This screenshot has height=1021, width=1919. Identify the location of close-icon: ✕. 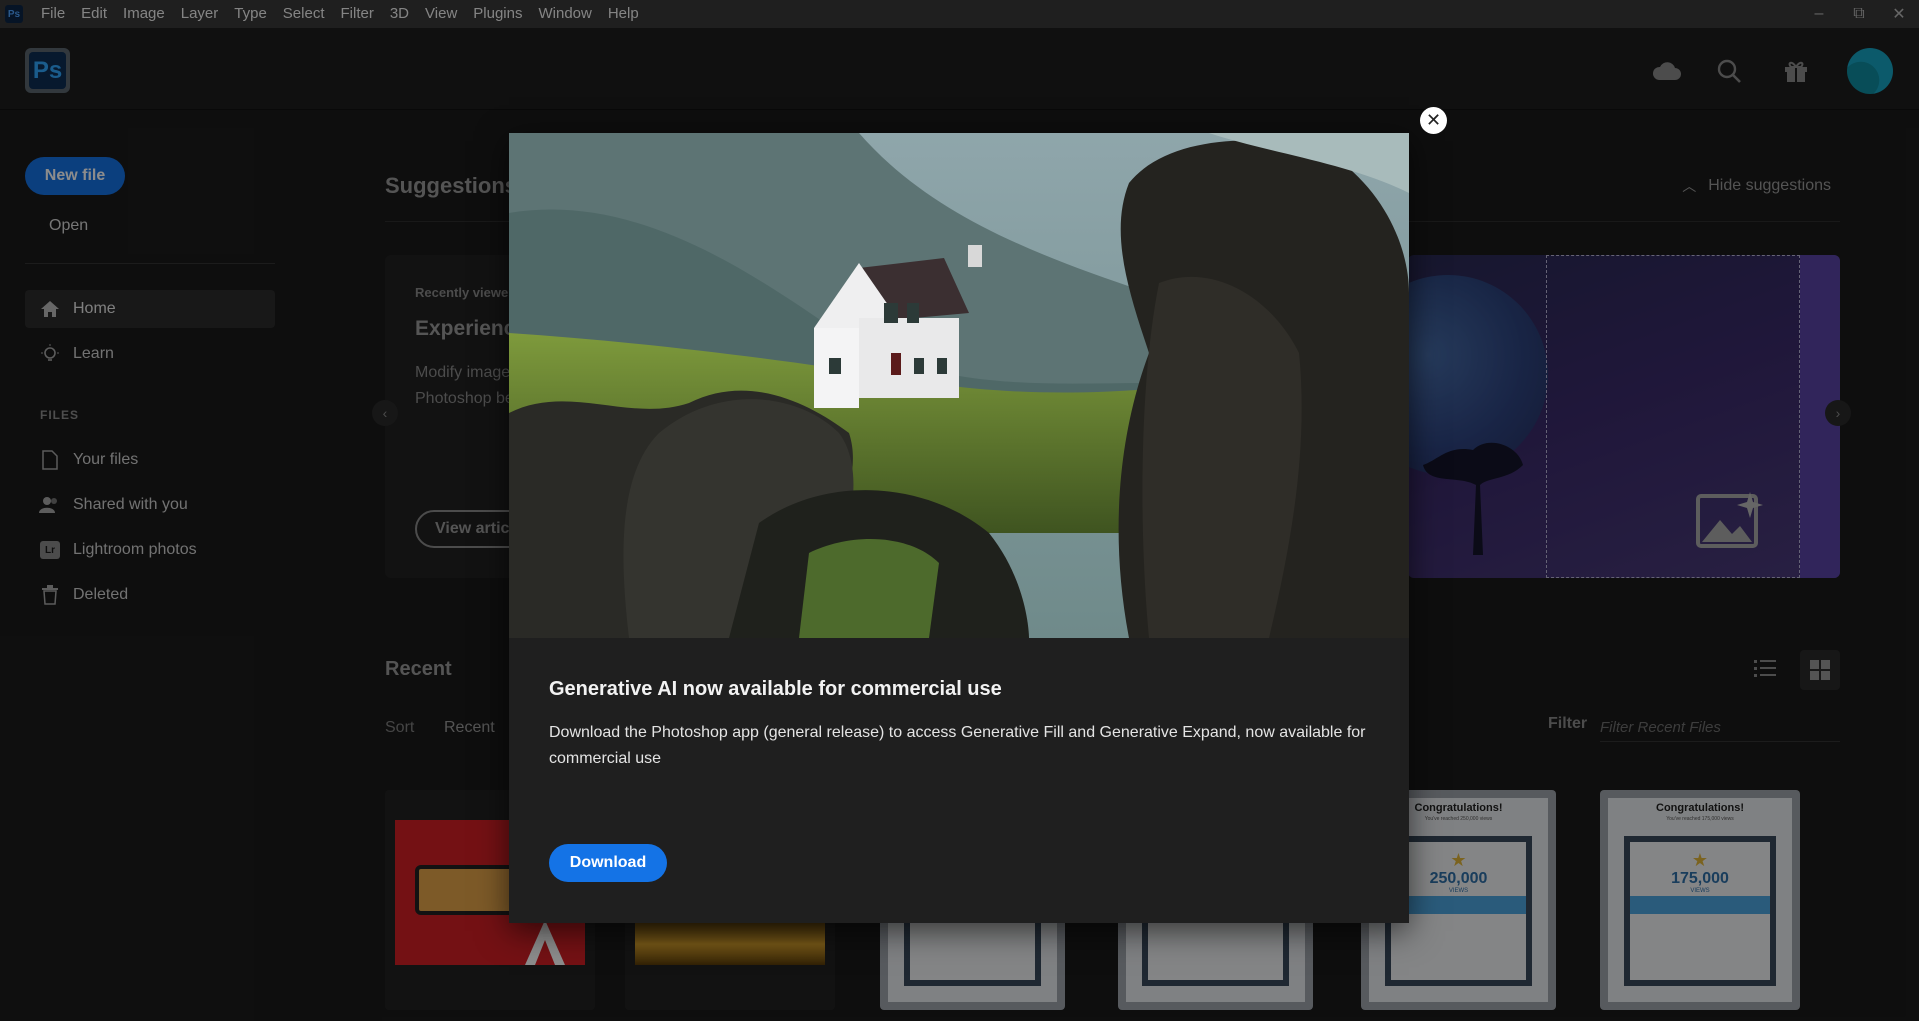
(1433, 120).